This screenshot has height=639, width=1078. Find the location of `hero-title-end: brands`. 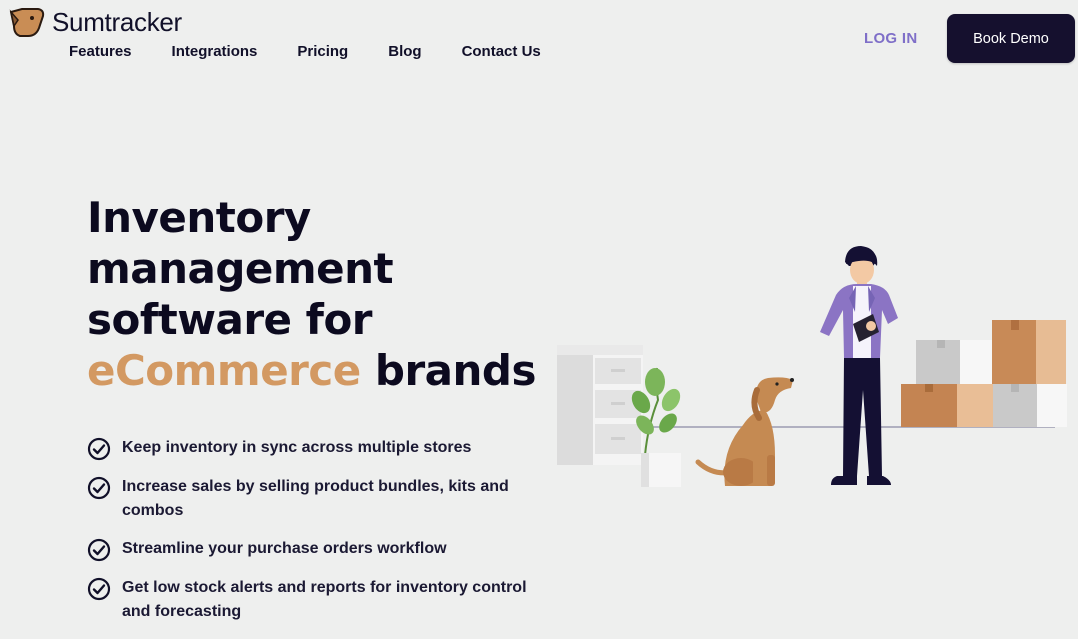

hero-title-end: brands is located at coordinates (455, 370).